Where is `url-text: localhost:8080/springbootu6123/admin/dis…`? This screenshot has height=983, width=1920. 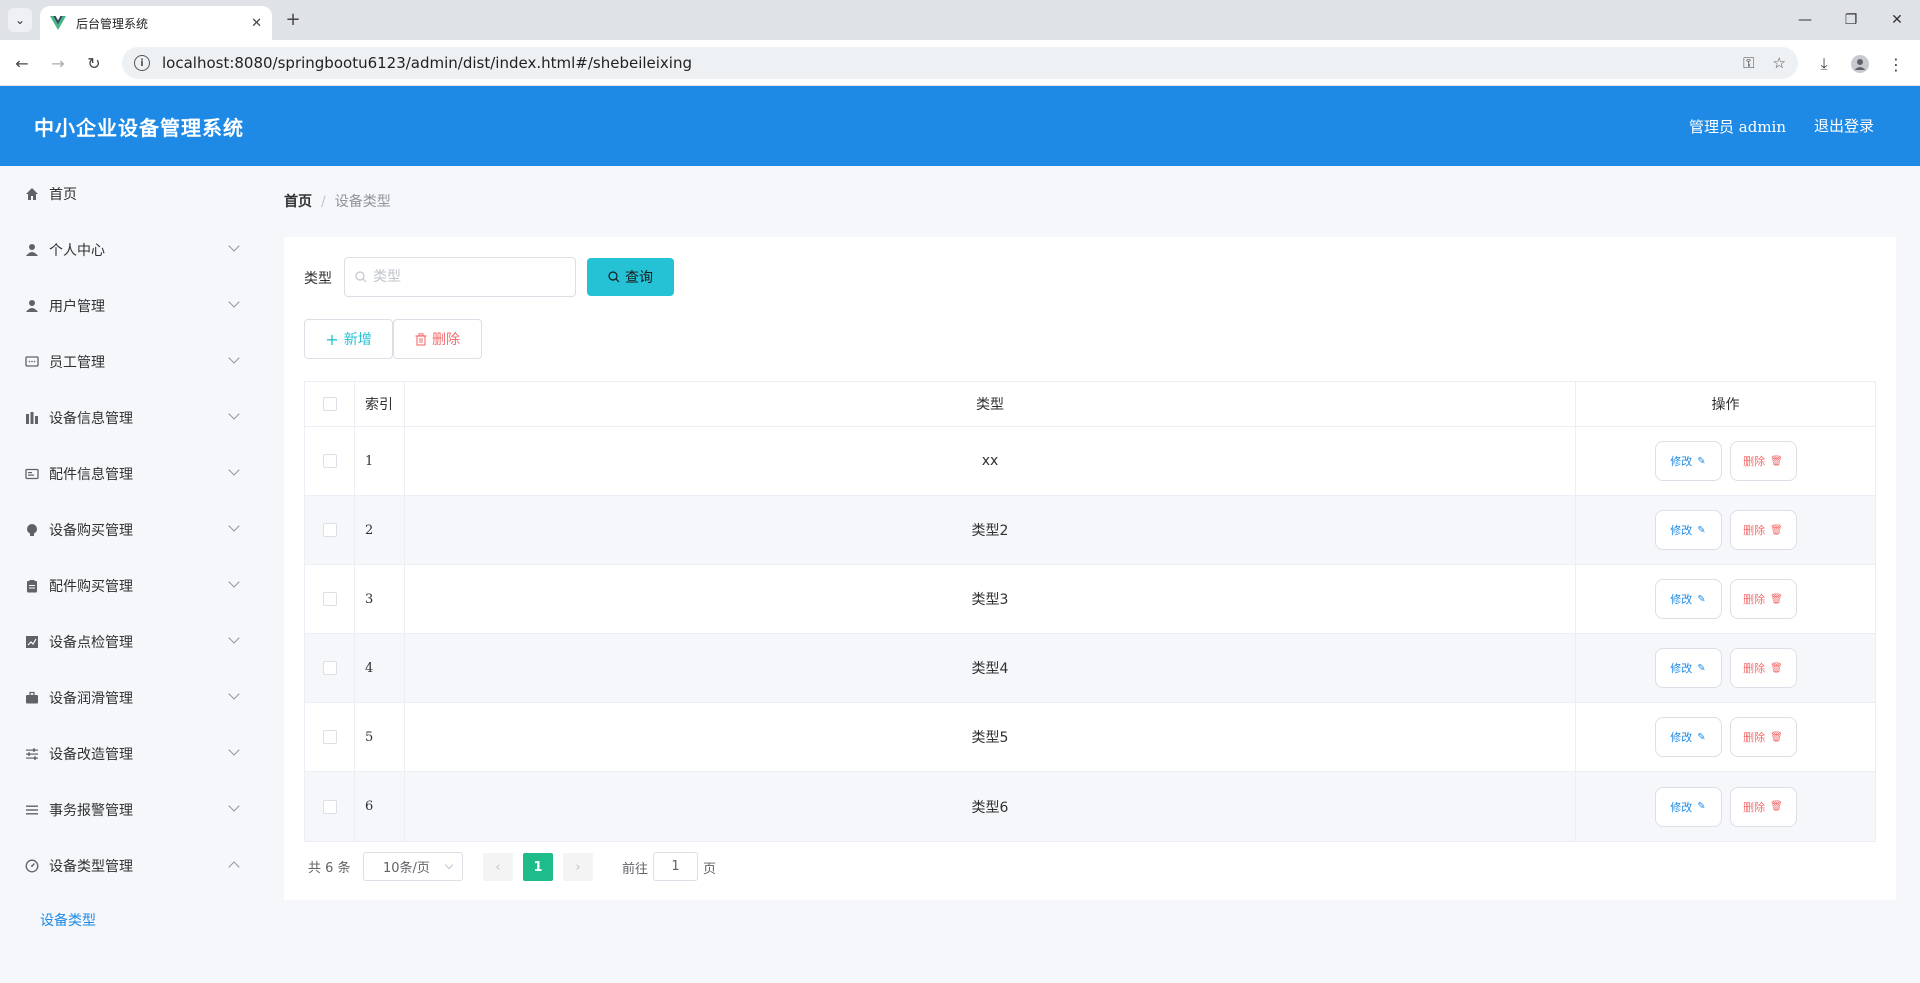 url-text: localhost:8080/springbootu6123/admin/dis… is located at coordinates (943, 63).